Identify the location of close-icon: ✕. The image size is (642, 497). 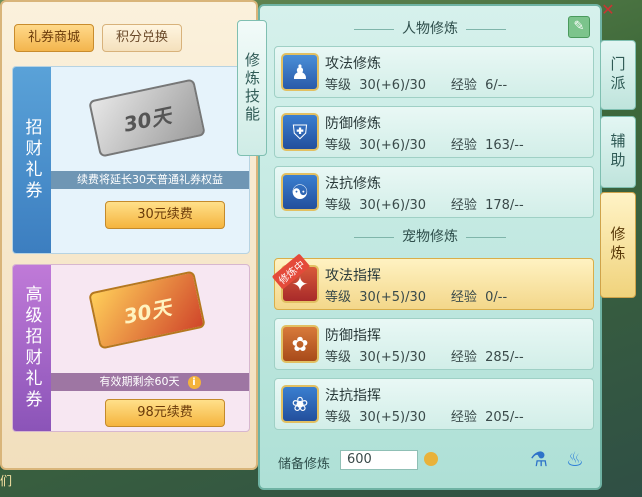
(608, 10).